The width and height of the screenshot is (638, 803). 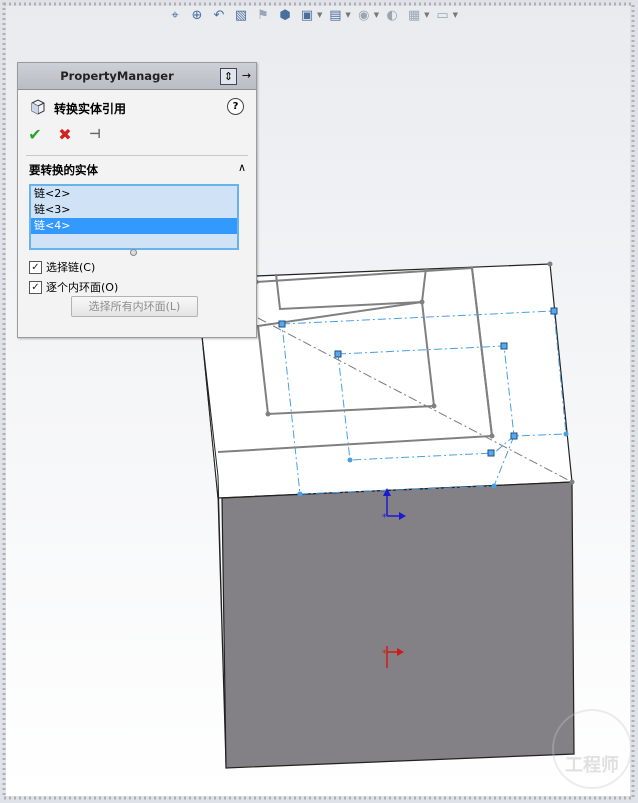 I want to click on display-style-icon: ▣, so click(x=307, y=15).